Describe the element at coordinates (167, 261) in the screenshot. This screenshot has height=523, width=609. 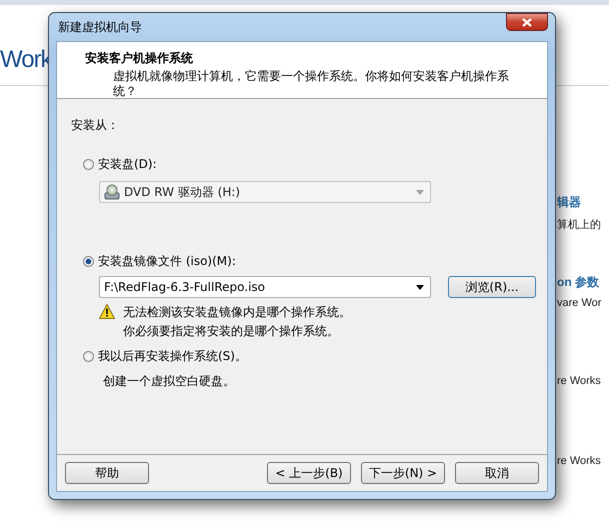
I see `radio-label: 安装盘镜像文件 (iso)(M):` at that location.